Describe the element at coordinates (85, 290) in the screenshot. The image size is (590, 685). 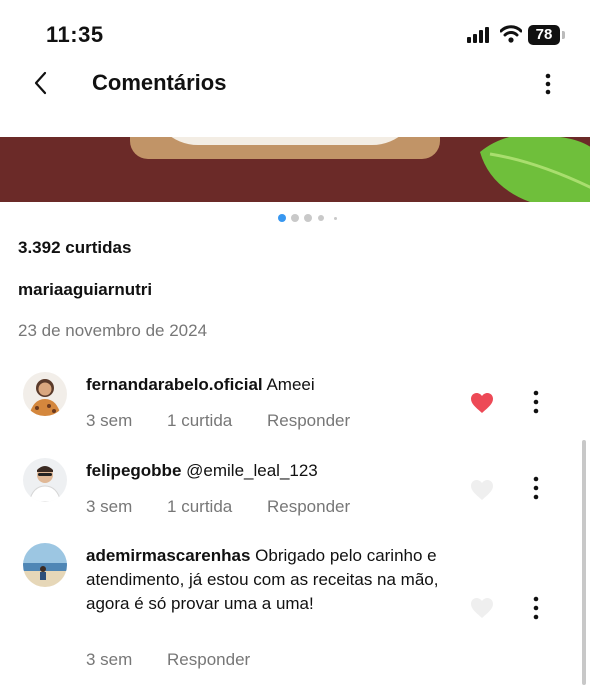
I see `post-author: mariaaguiarnutri` at that location.